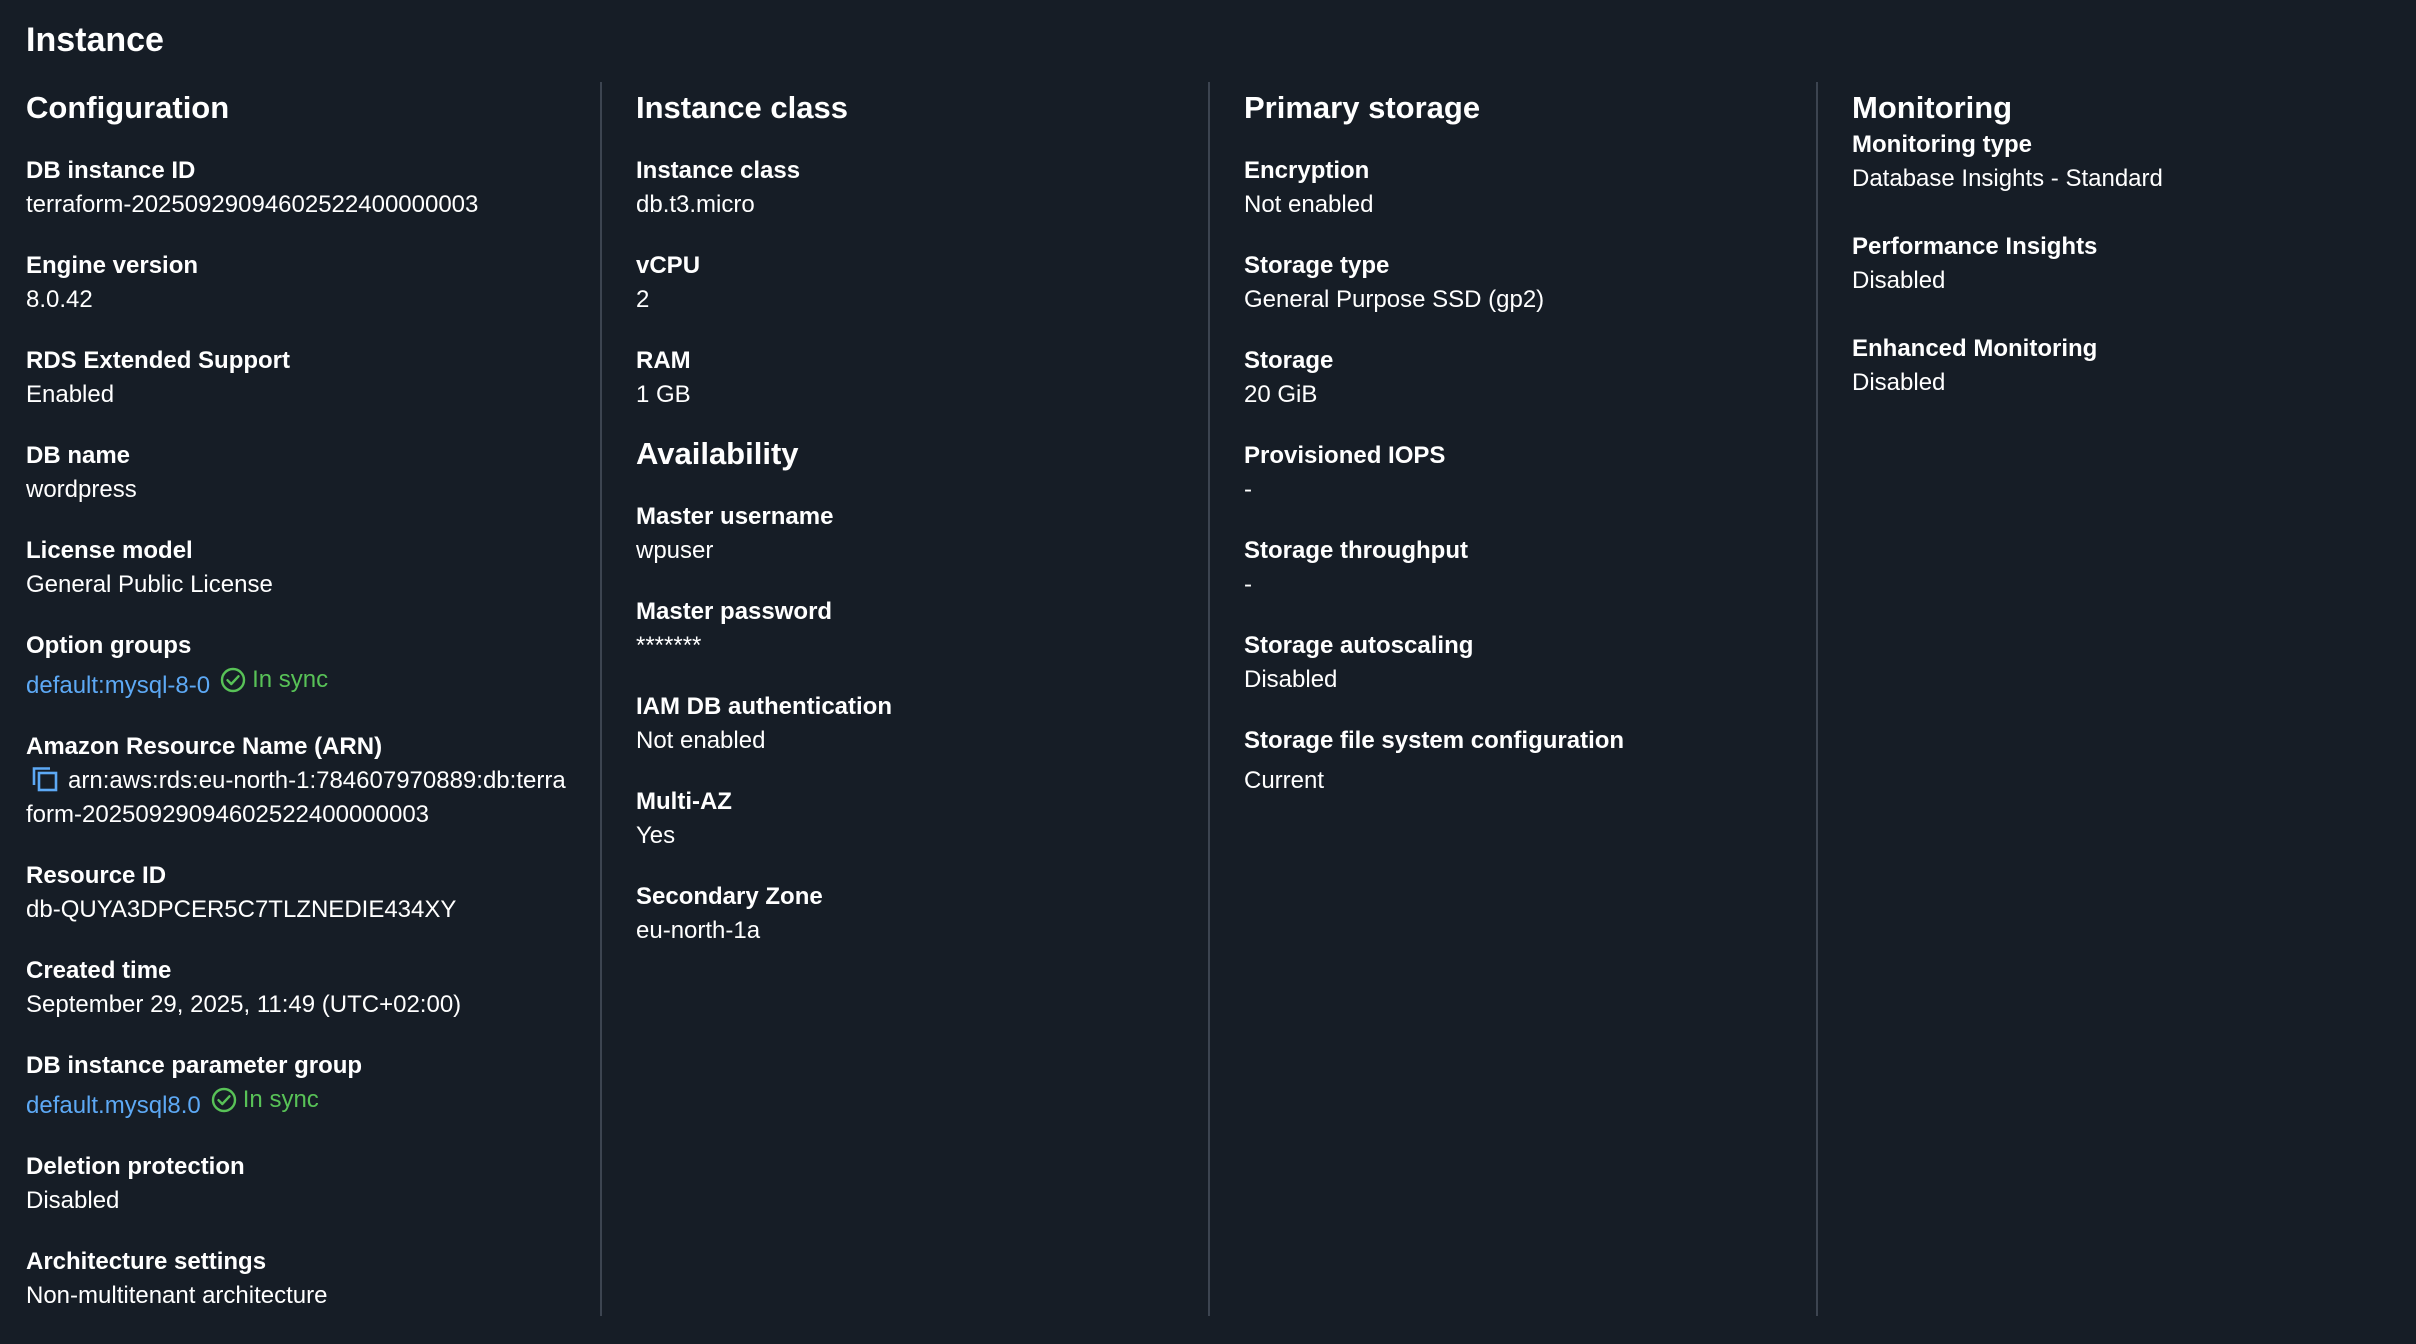 Image resolution: width=2416 pixels, height=1344 pixels. I want to click on enhanced-monitoring-value: Disabled, so click(1899, 382).